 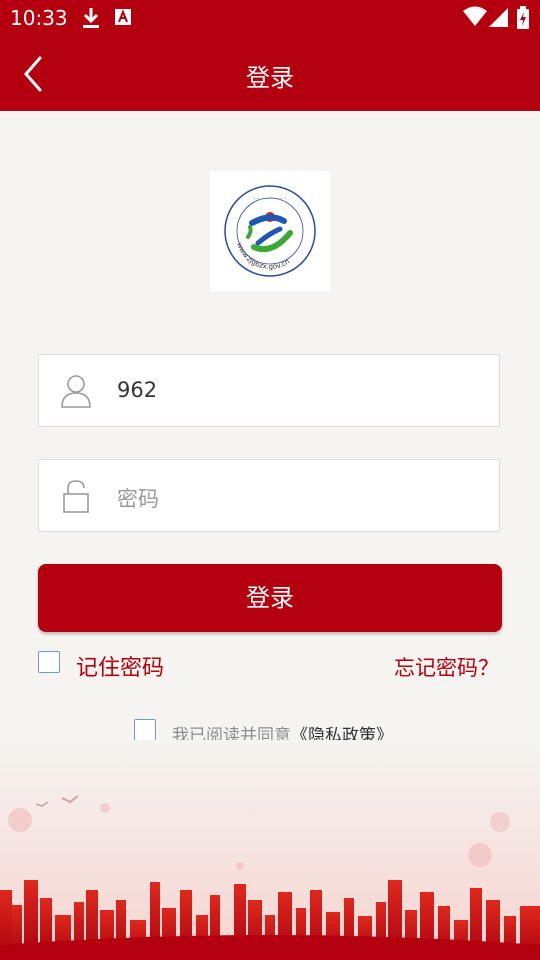 I want to click on login-button: 登录, so click(x=270, y=598).